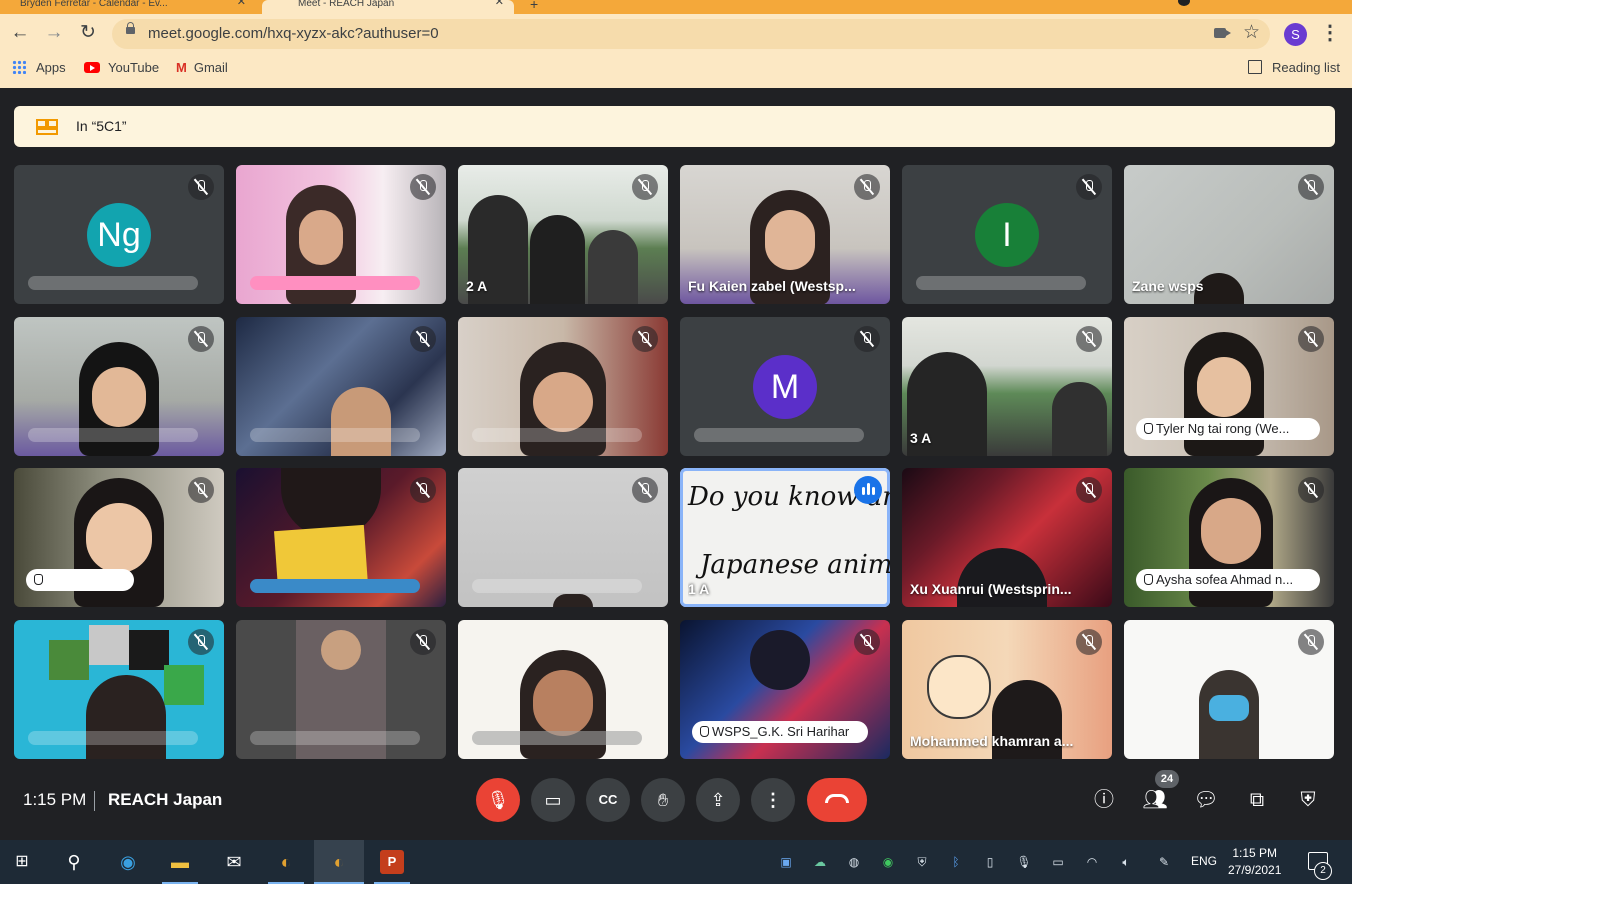 The height and width of the screenshot is (904, 1606). I want to click on microphone-tray-icon: 🎙︎, so click(1024, 862).